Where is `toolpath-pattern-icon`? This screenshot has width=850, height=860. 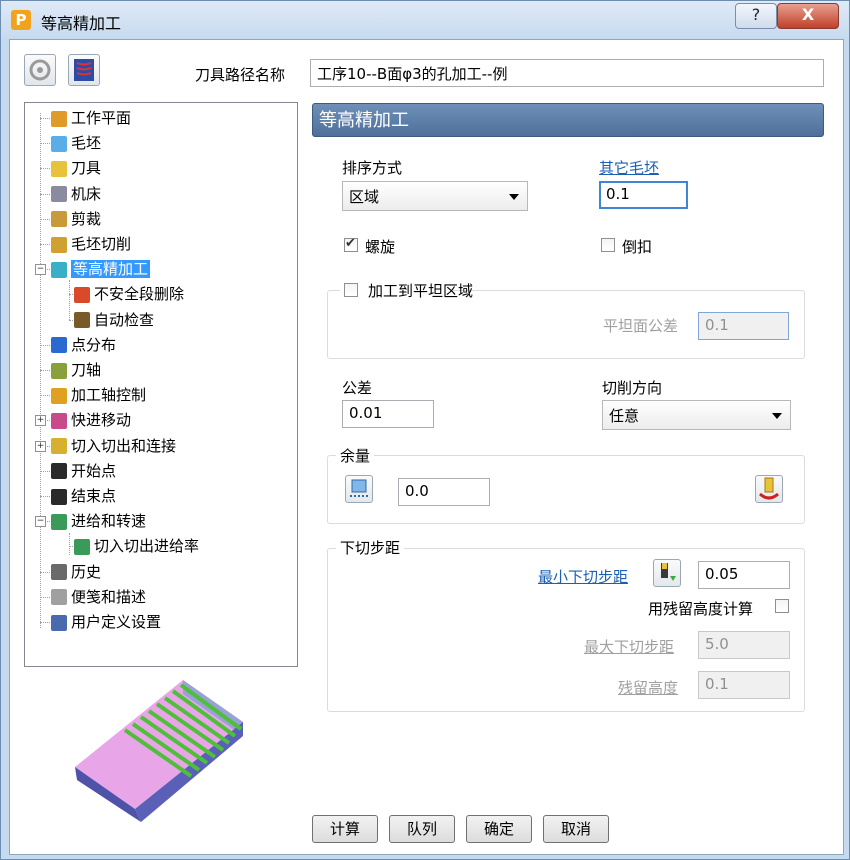 toolpath-pattern-icon is located at coordinates (84, 70).